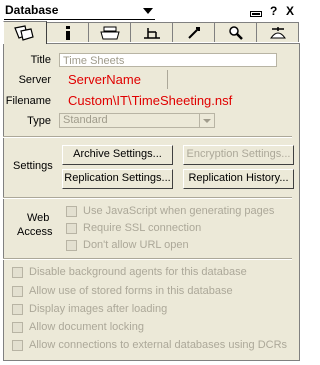 Image resolution: width=320 pixels, height=365 pixels. Describe the element at coordinates (94, 61) in the screenshot. I see `title-field-value: Time Sheets` at that location.